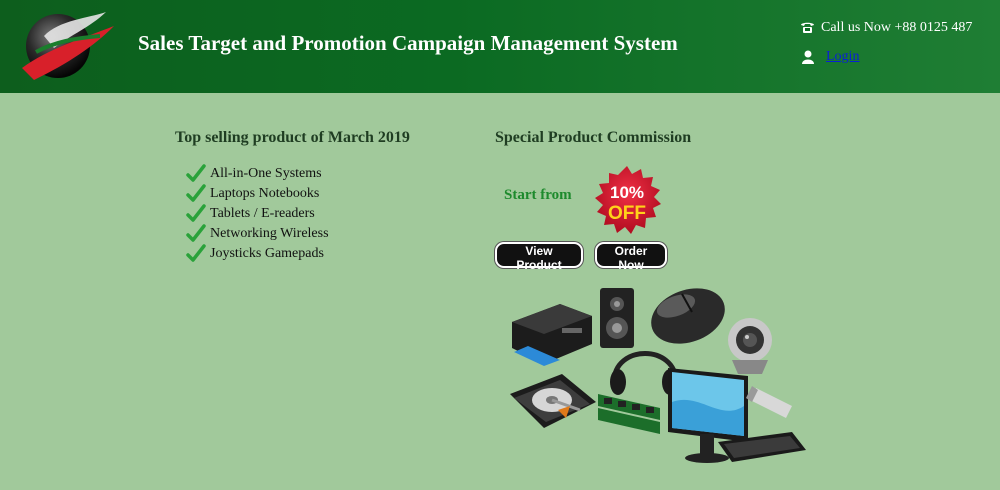 This screenshot has height=490, width=1000. What do you see at coordinates (808, 57) in the screenshot?
I see `user-icon` at bounding box center [808, 57].